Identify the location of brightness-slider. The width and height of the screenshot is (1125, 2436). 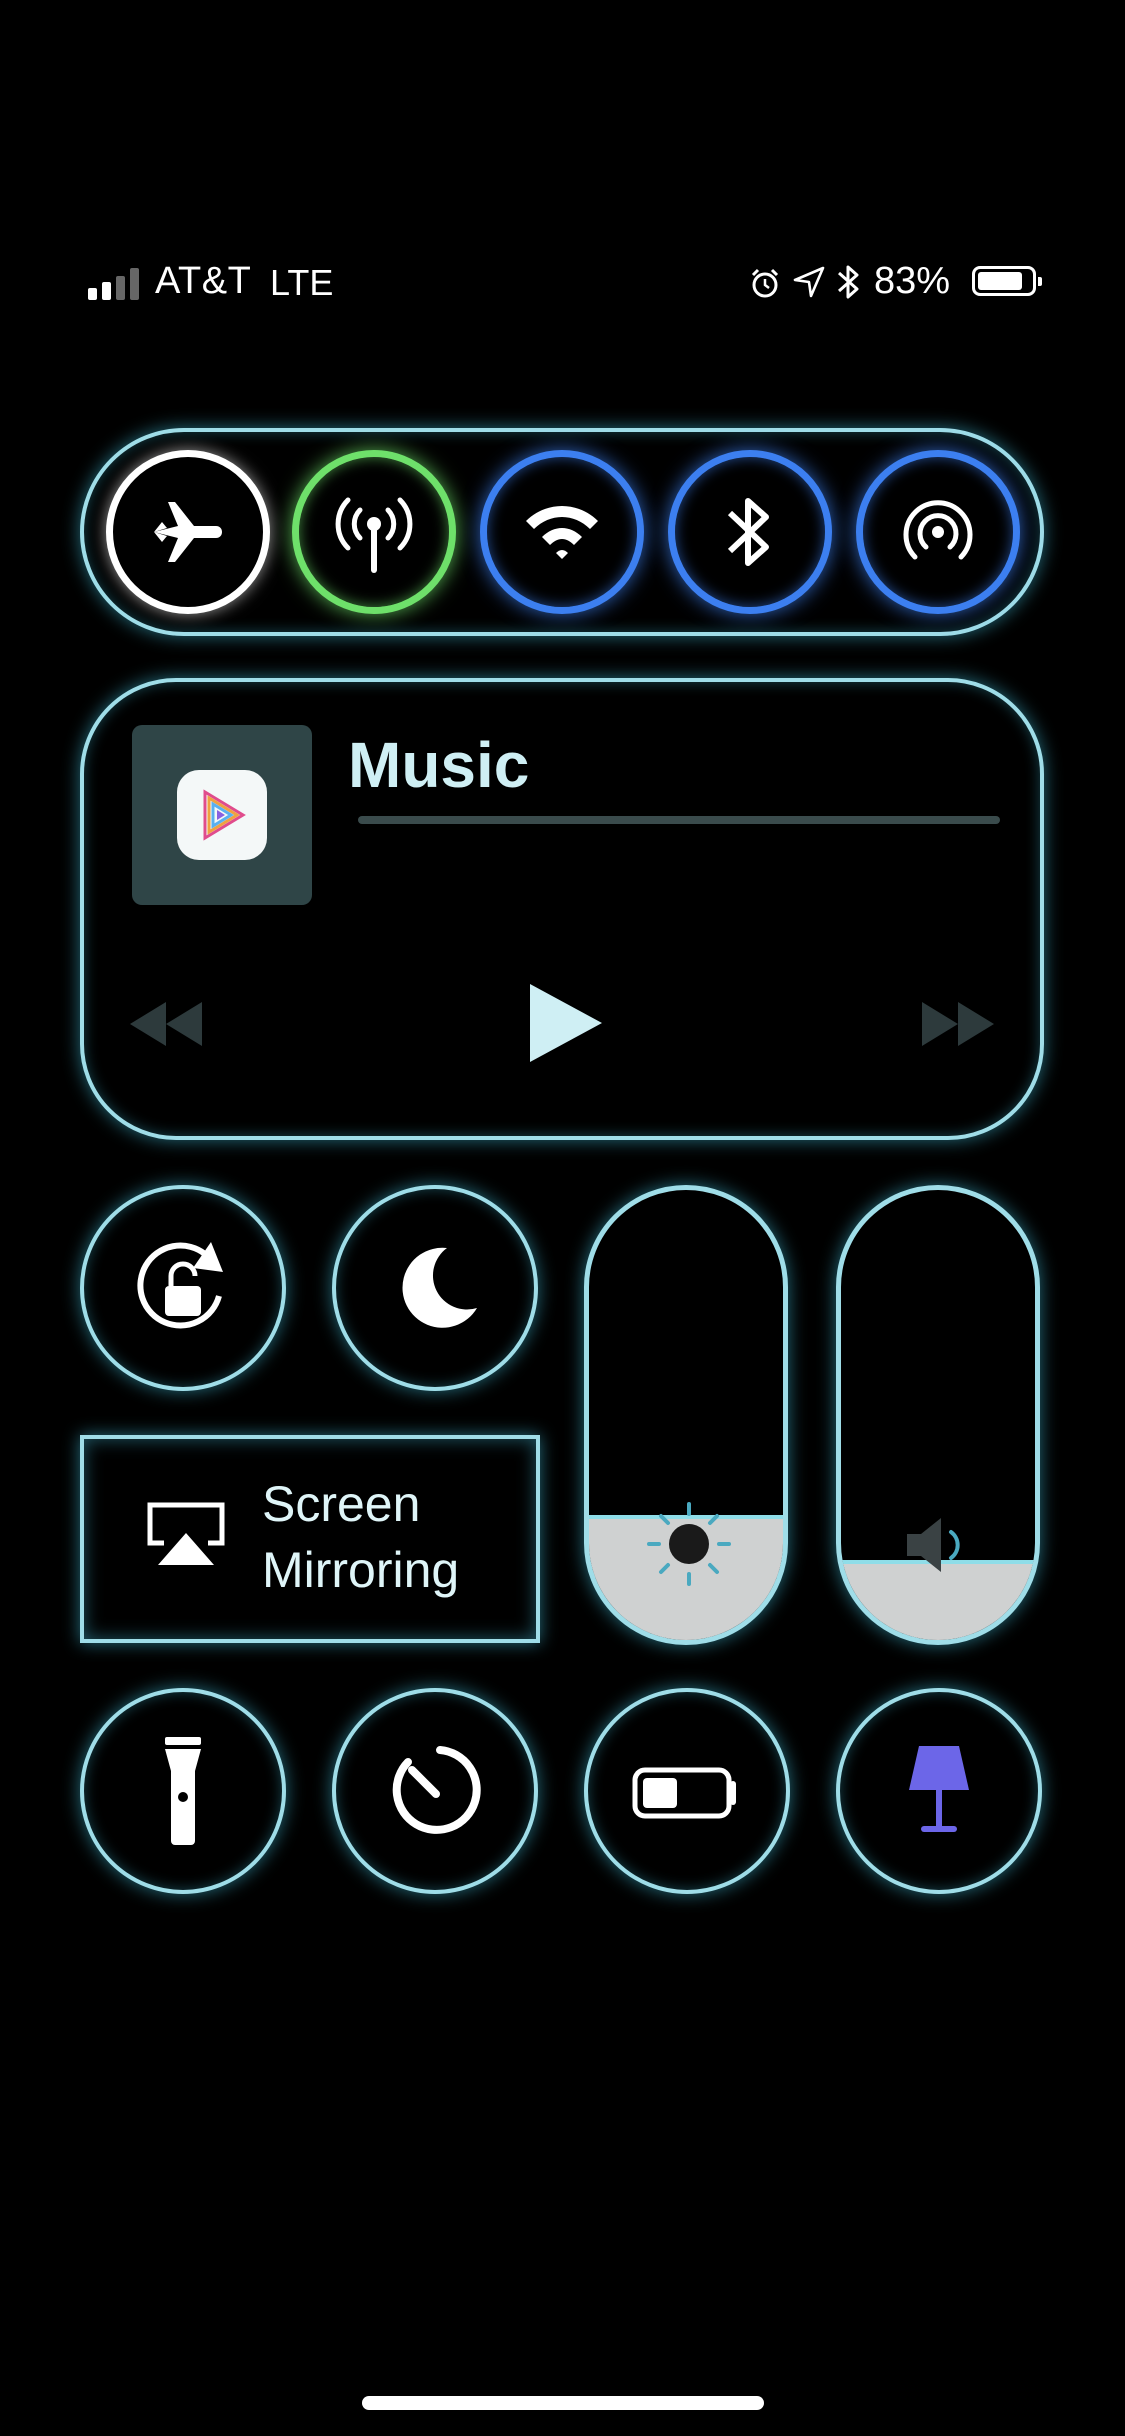
(686, 1415).